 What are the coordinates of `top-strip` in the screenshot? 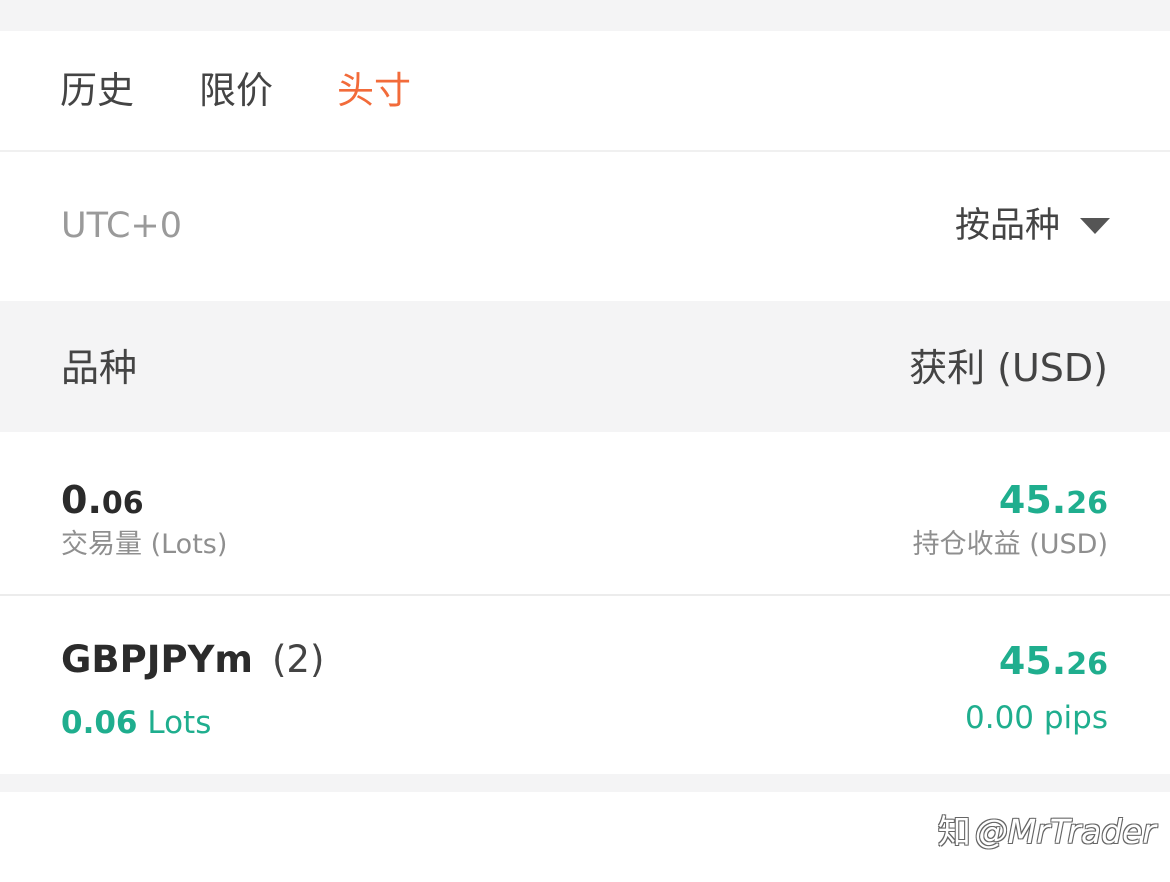 It's located at (585, 15).